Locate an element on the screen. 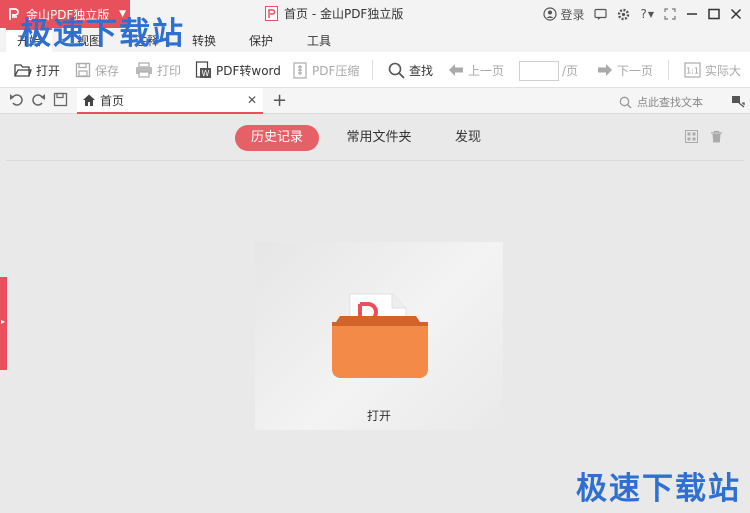 This screenshot has width=750, height=513. grid-view-icon is located at coordinates (691, 136).